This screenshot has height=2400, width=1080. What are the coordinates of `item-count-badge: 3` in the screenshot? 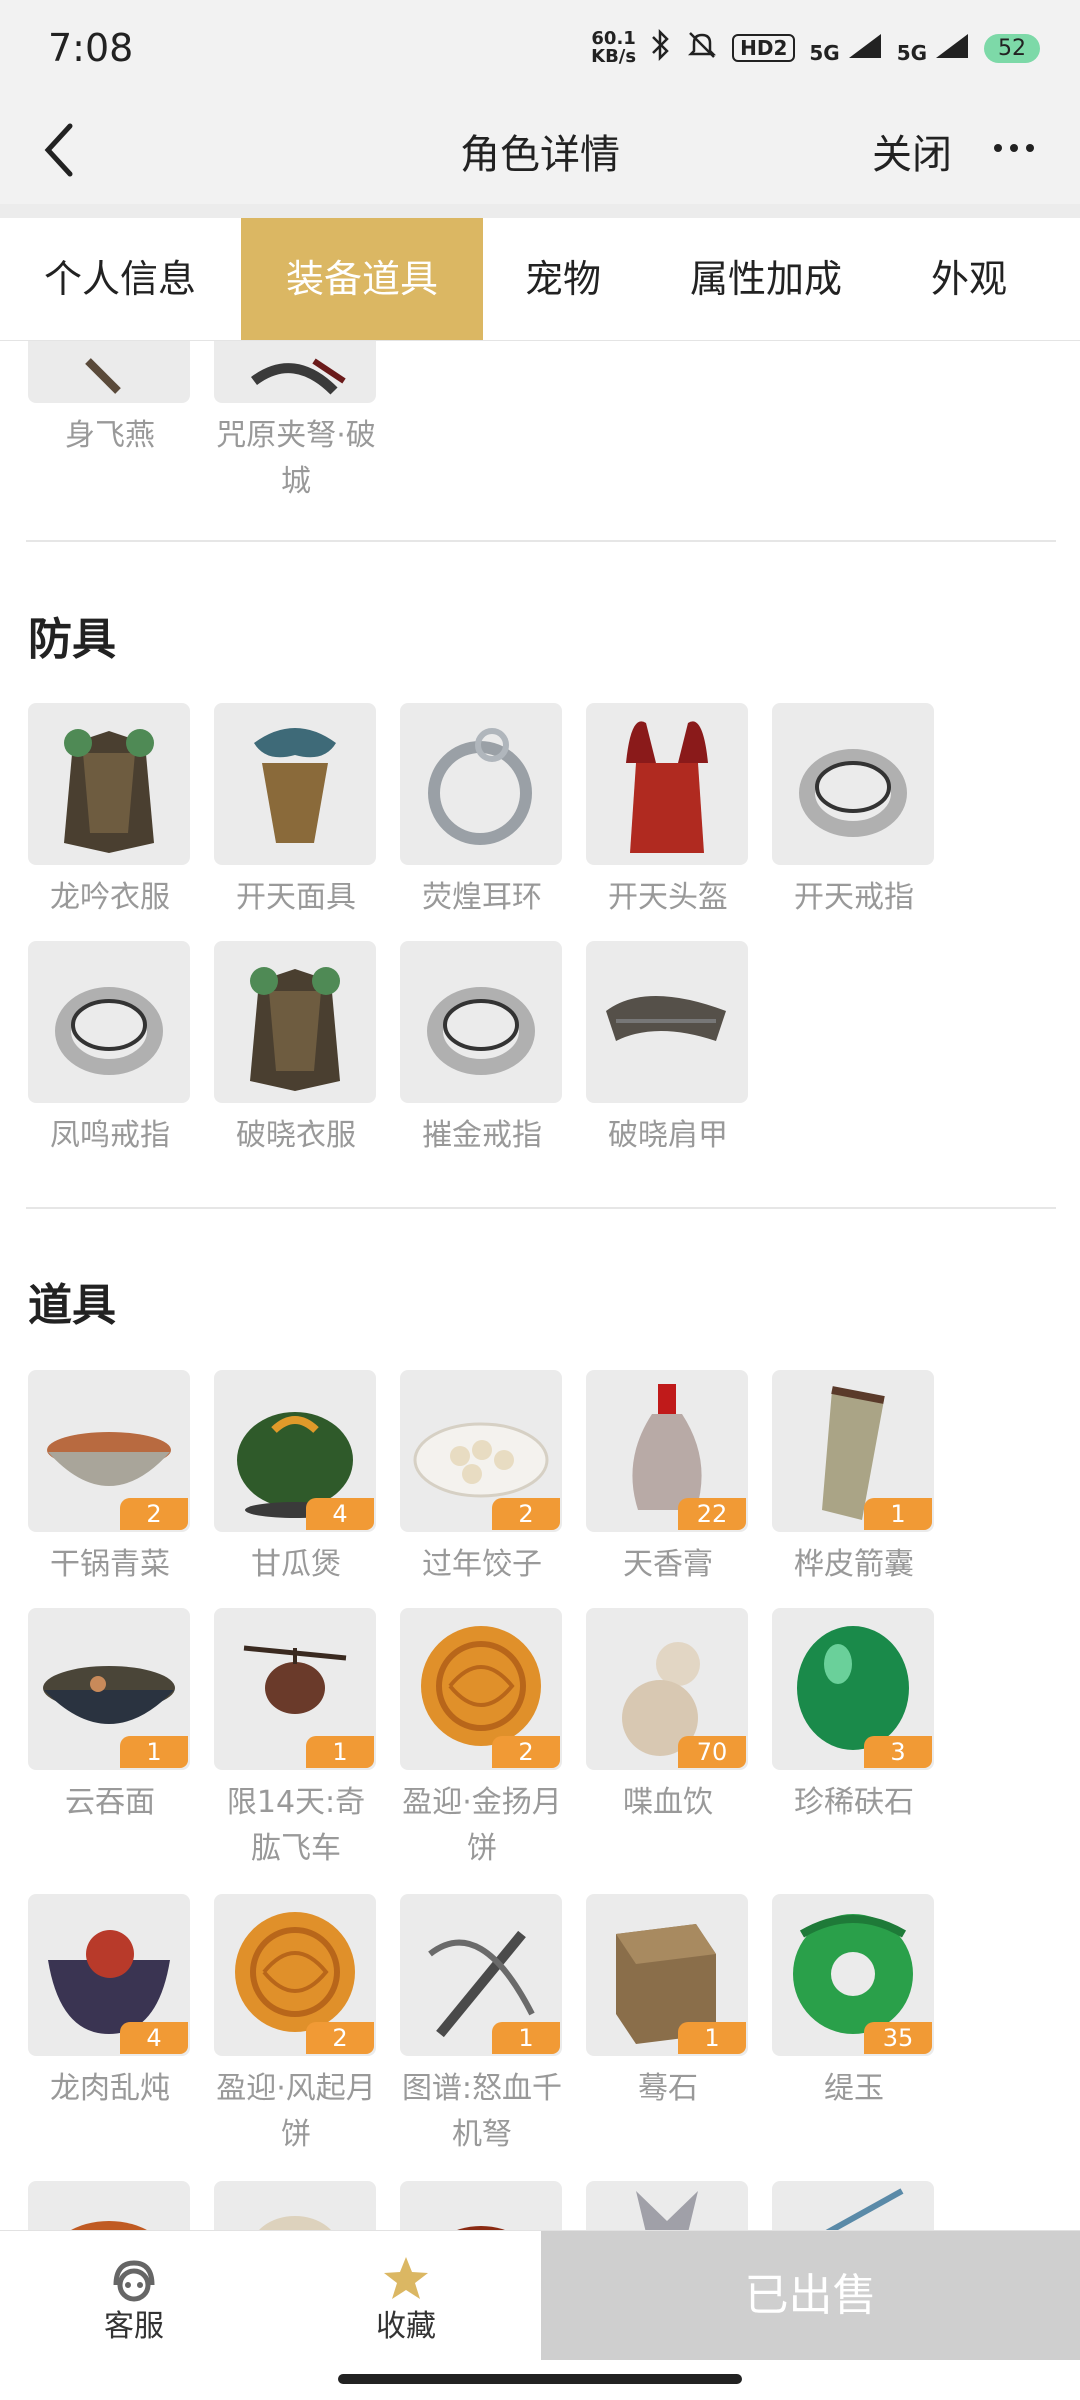 It's located at (898, 1752).